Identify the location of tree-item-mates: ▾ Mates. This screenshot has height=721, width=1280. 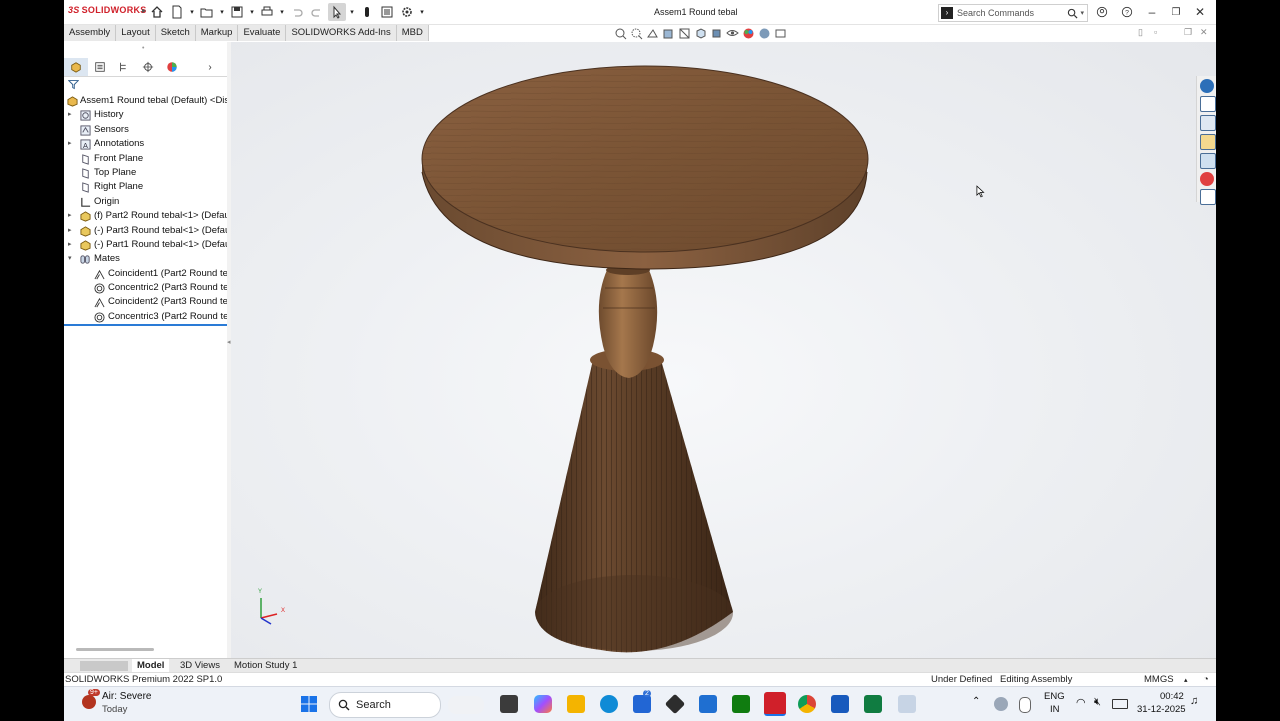
(145, 259).